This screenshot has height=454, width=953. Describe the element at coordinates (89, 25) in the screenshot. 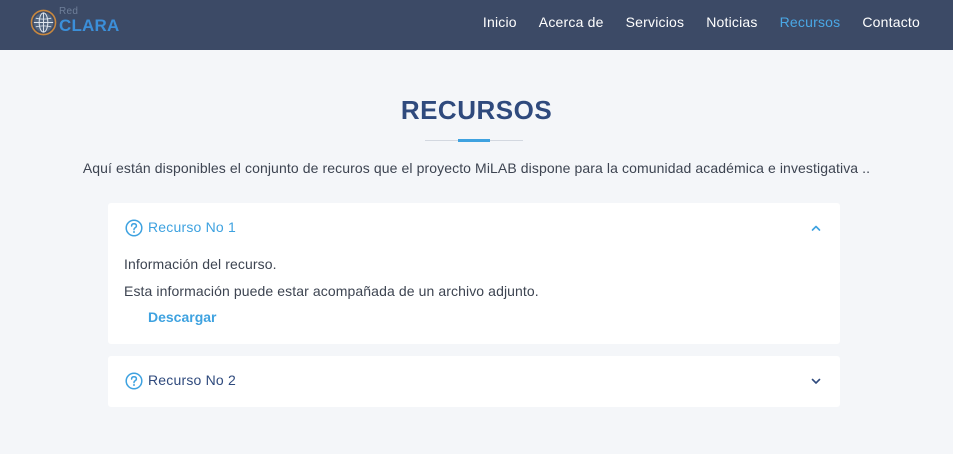

I see `logo-main-text: CLARA` at that location.